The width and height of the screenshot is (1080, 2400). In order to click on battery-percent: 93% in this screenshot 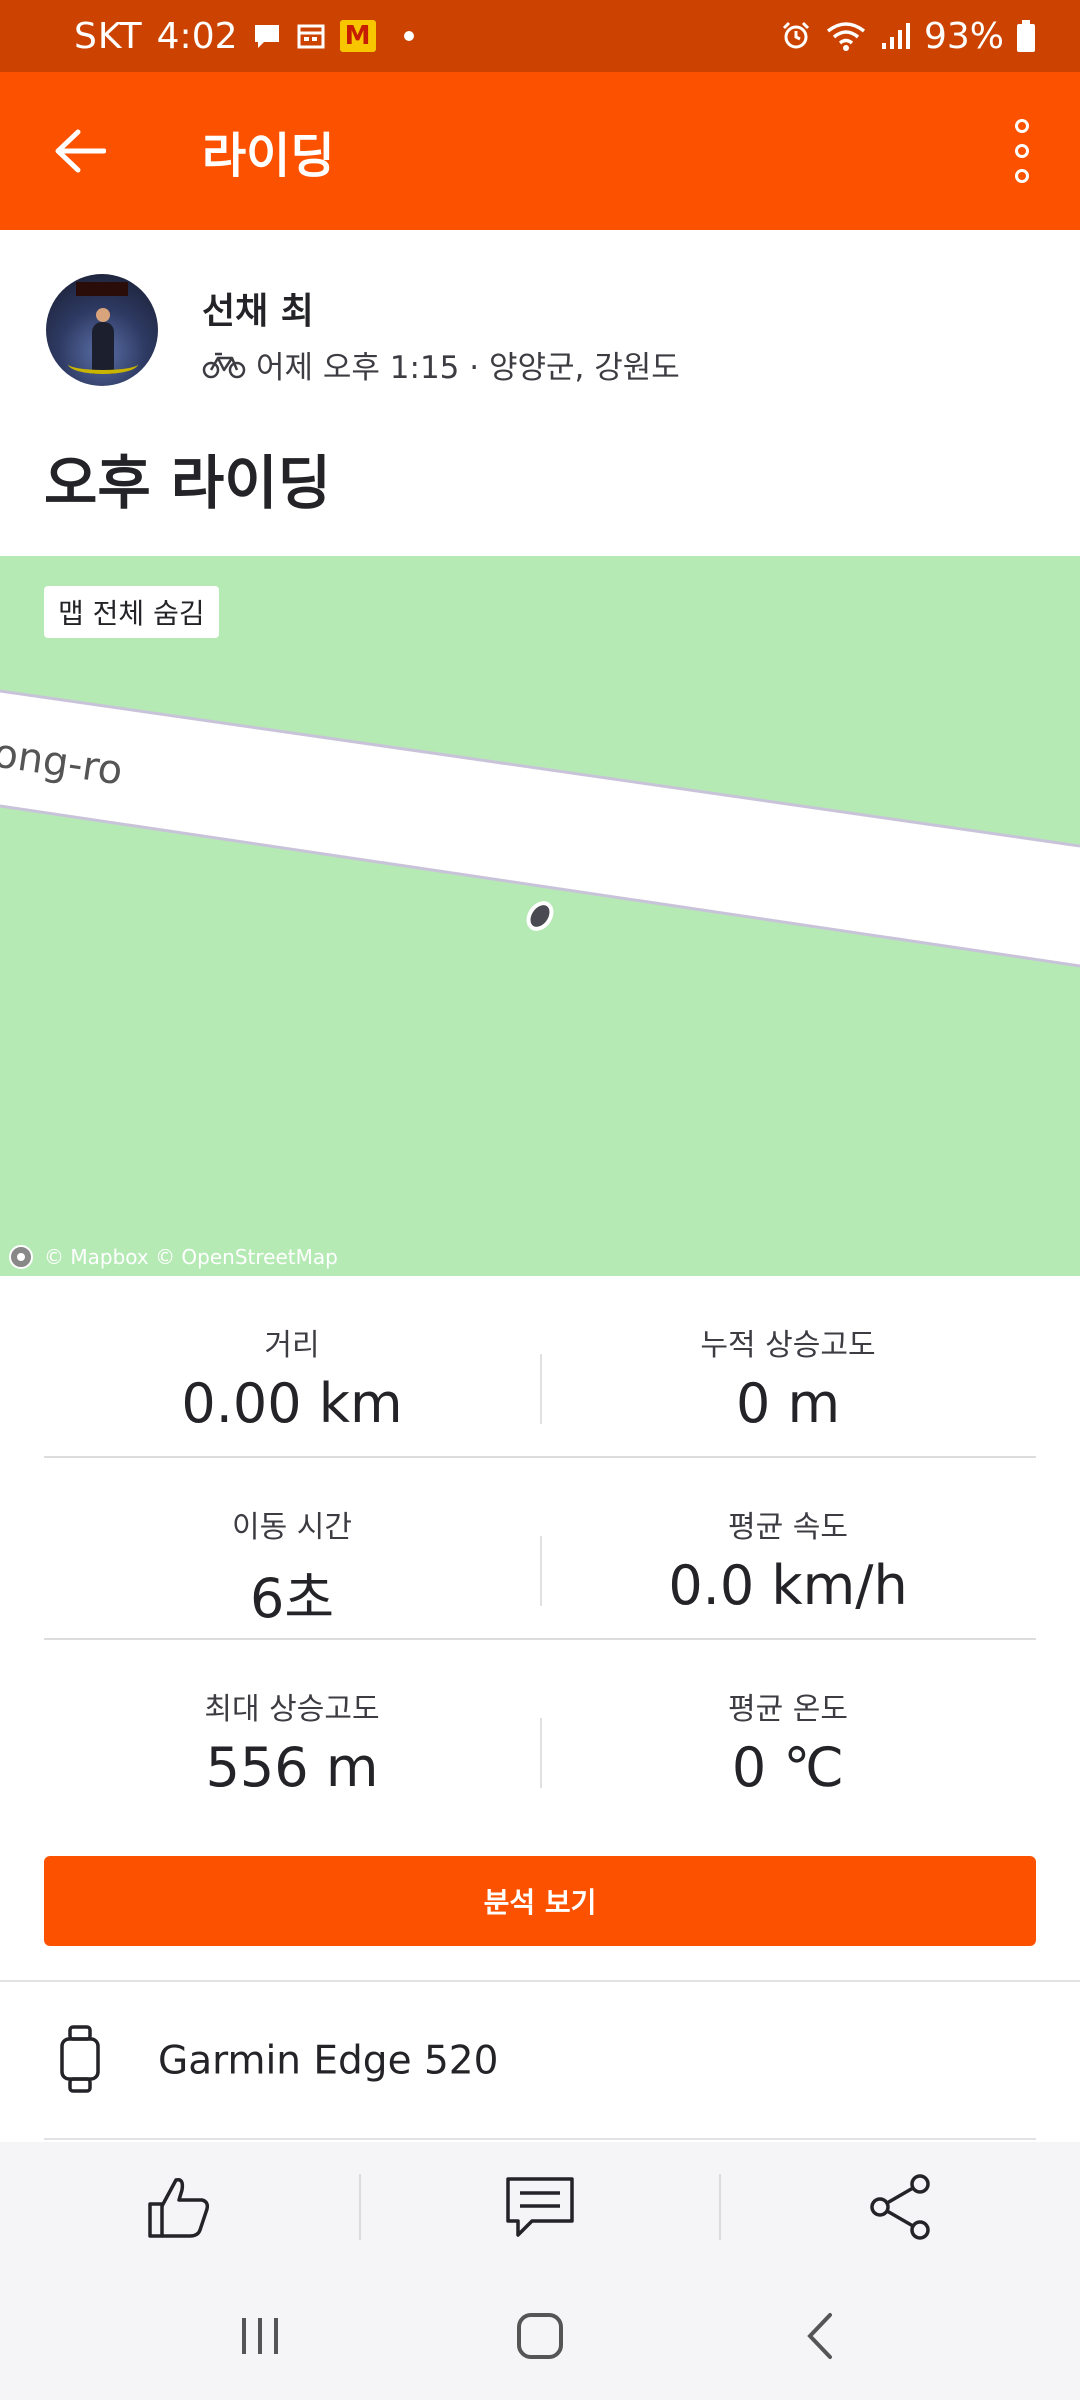, I will do `click(963, 36)`.